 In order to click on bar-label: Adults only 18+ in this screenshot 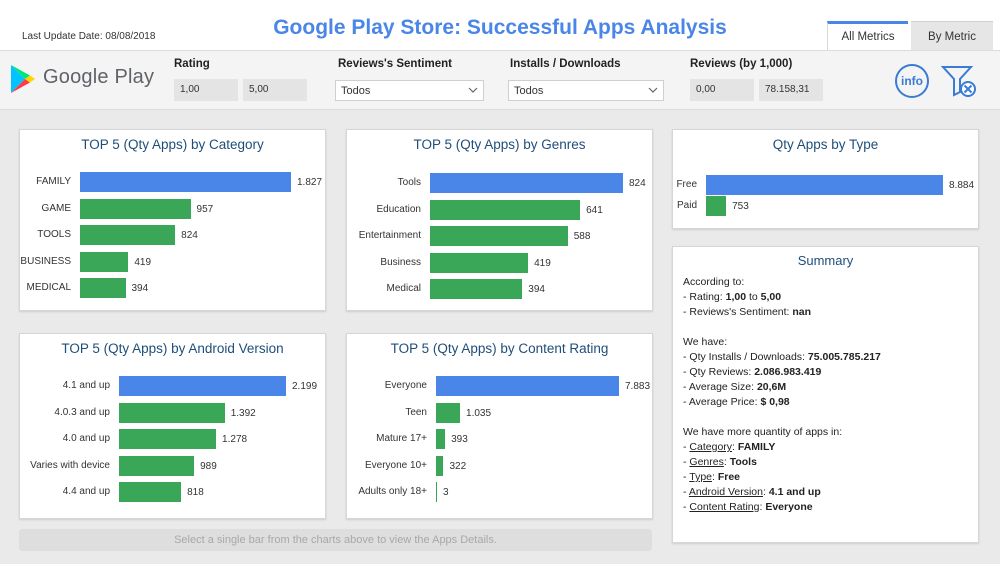, I will do `click(392, 491)`.